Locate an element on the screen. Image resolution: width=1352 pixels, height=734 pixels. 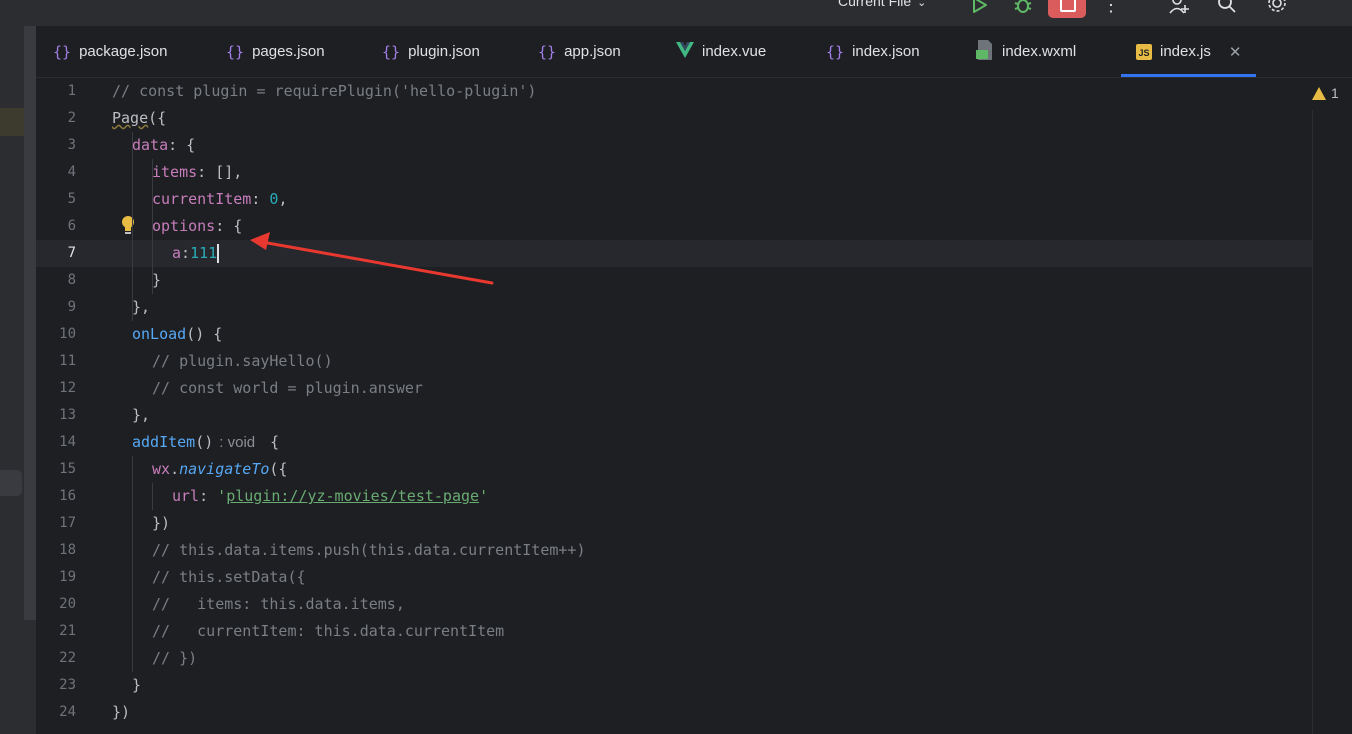
line-number: 19 is located at coordinates (67, 577).